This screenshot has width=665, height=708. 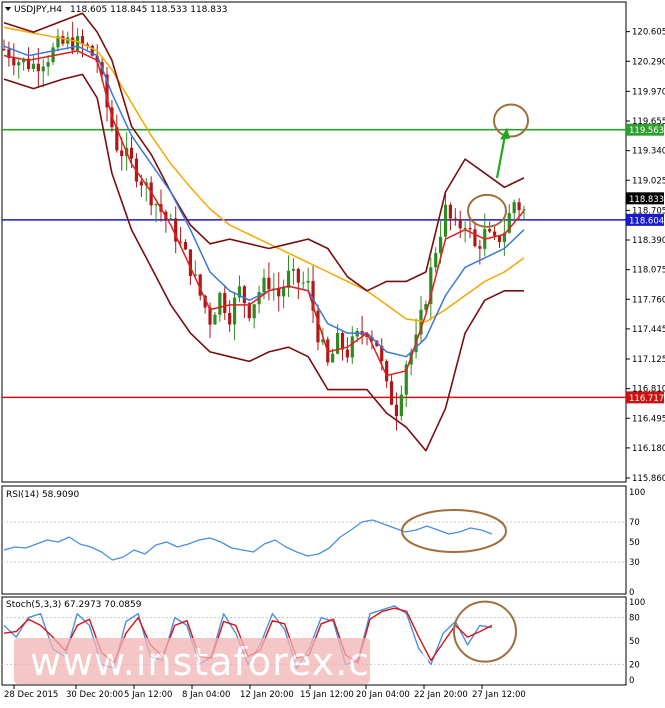 I want to click on price-tick-label: 120.605, so click(x=648, y=33).